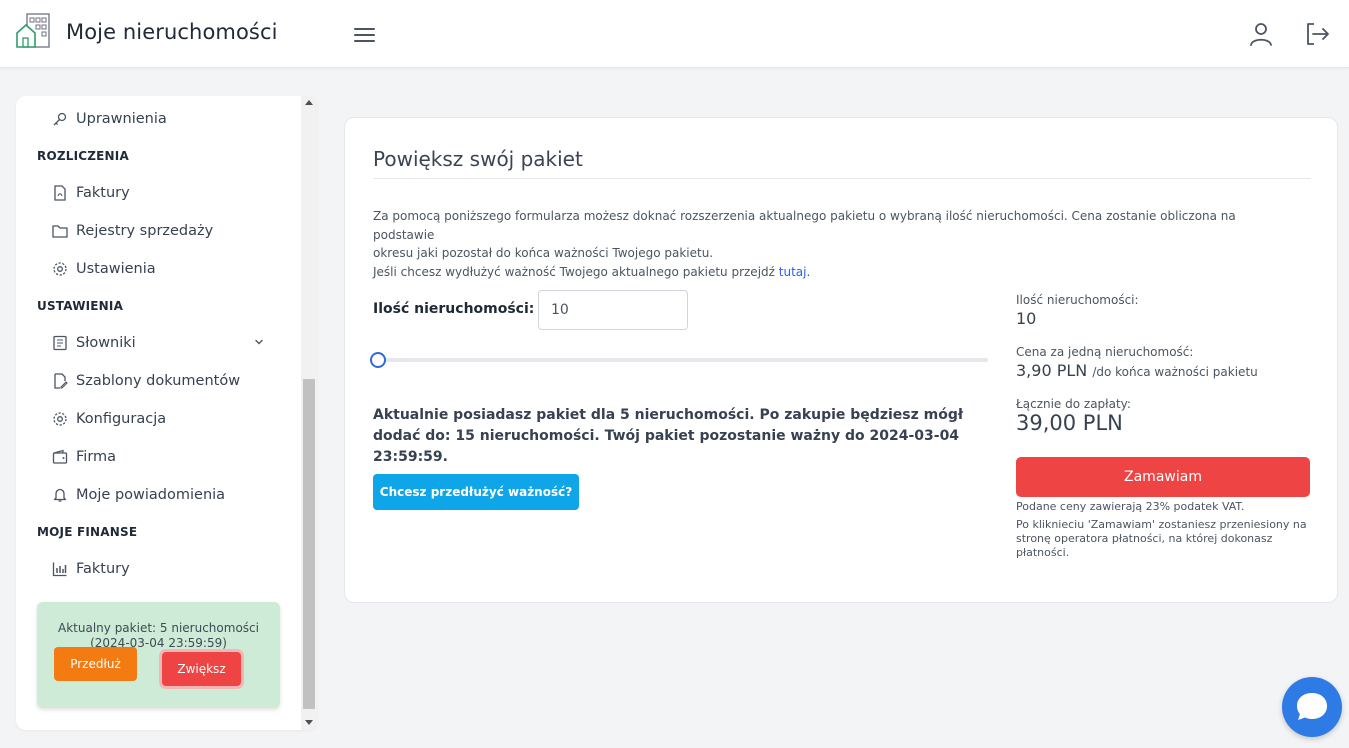 The height and width of the screenshot is (748, 1349). Describe the element at coordinates (151, 495) in the screenshot. I see `sidebar-item-label: Moje powiadomienia` at that location.